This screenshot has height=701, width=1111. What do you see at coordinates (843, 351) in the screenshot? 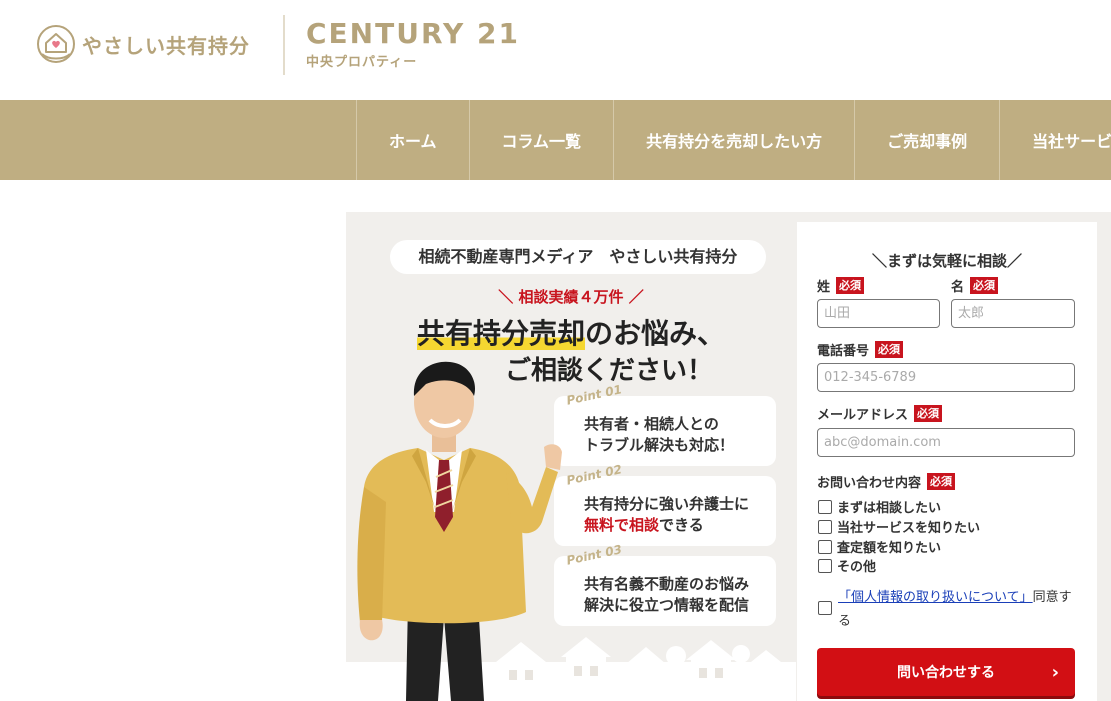
I see `phone-label-text: 電話番号` at bounding box center [843, 351].